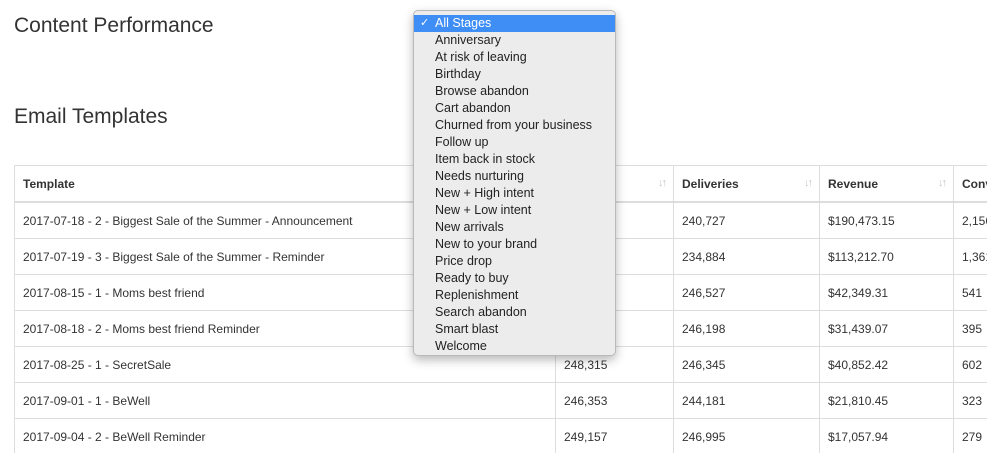 The height and width of the screenshot is (453, 987). I want to click on cell-revenue: $40,852.42, so click(886, 364).